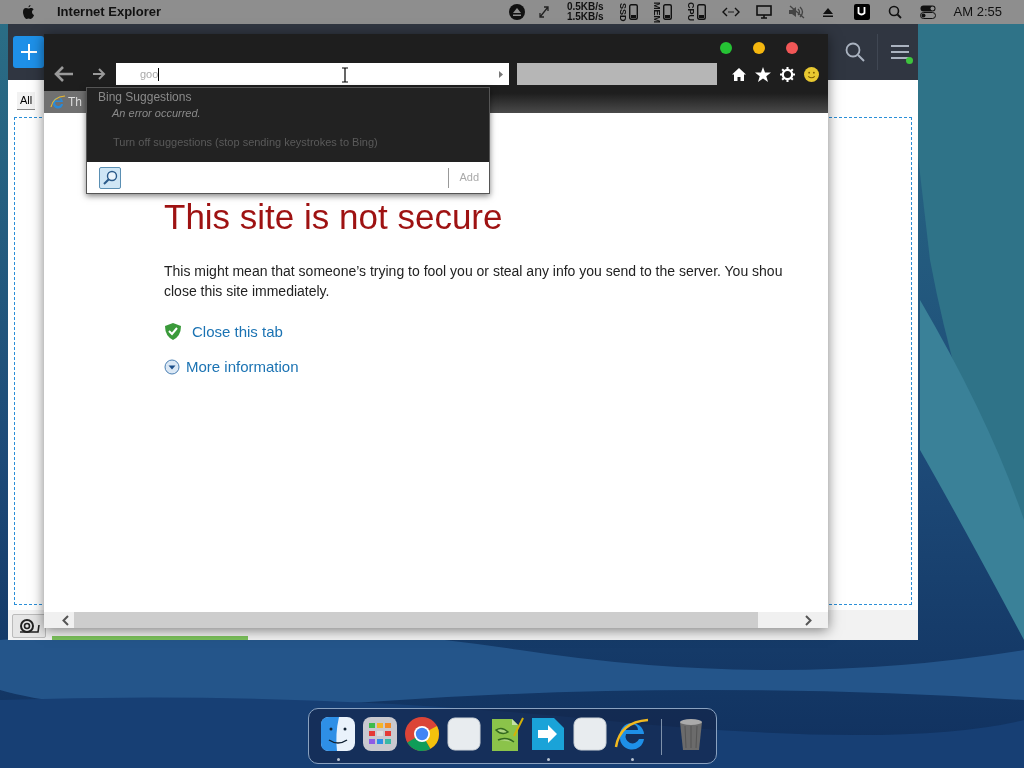 The width and height of the screenshot is (1024, 768). I want to click on forward-arrow-icon, so click(99, 74).